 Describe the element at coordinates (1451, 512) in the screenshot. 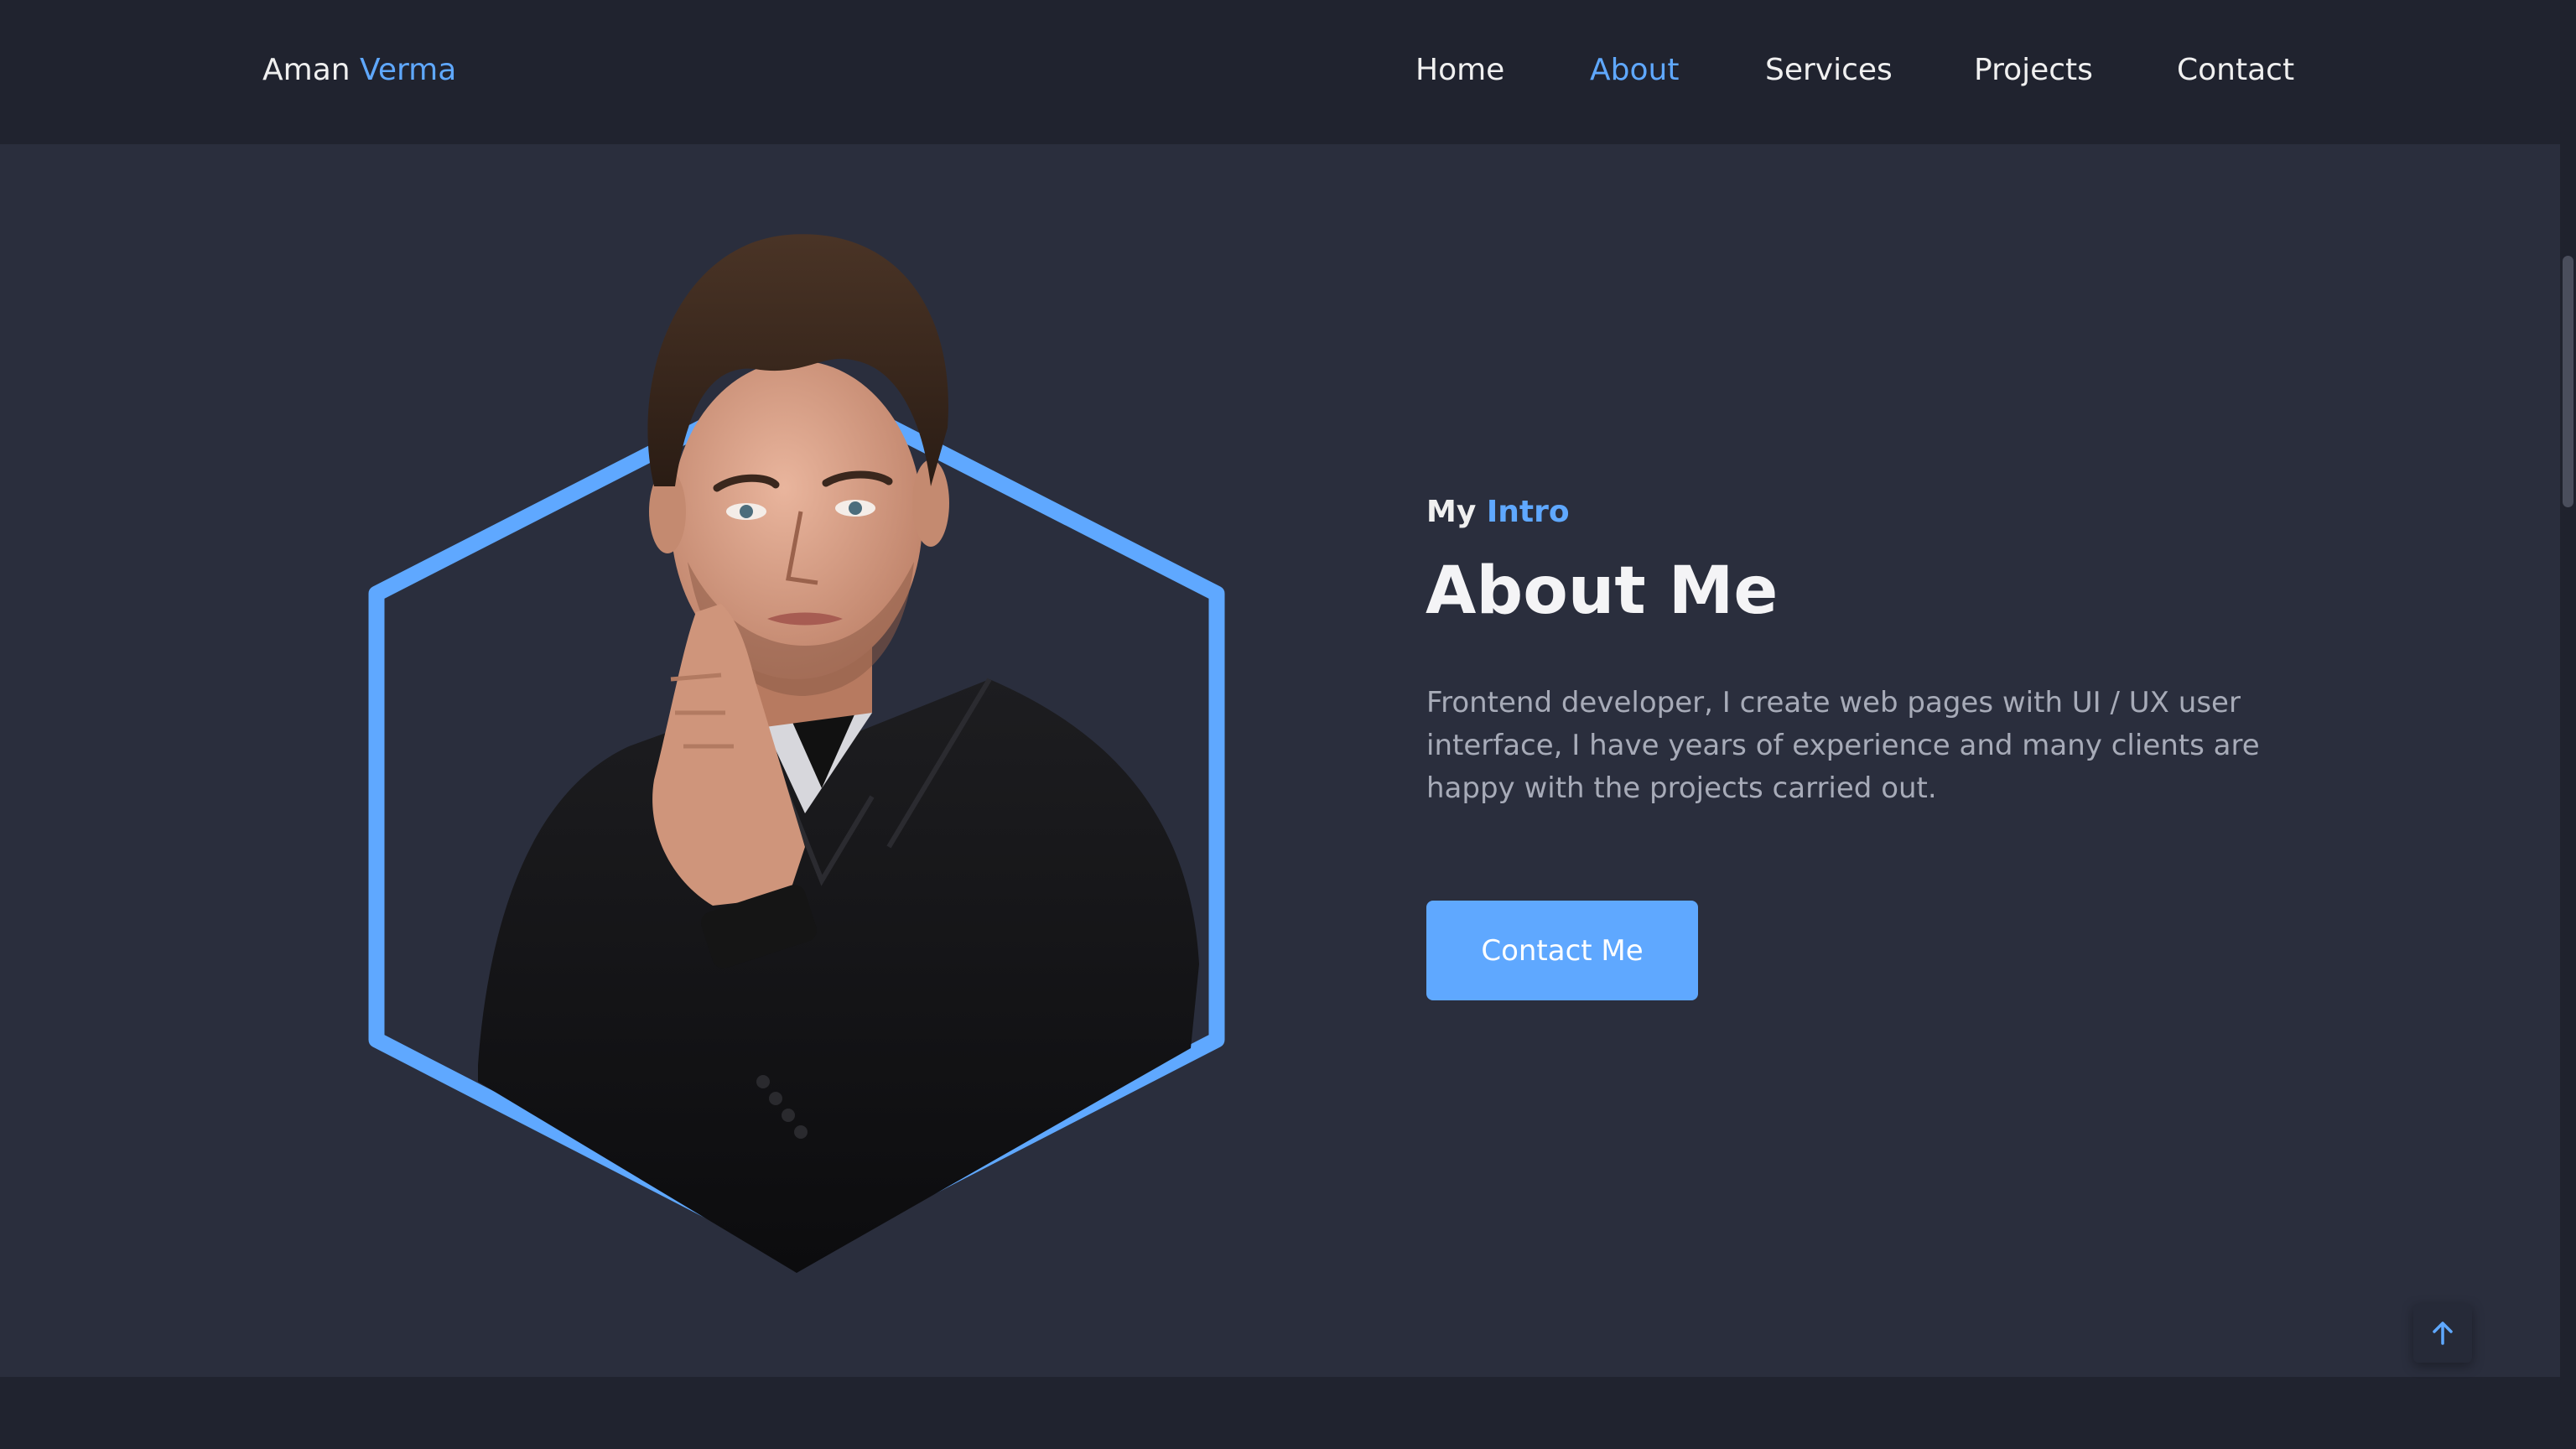

I see `subtitle-prefix: My` at that location.